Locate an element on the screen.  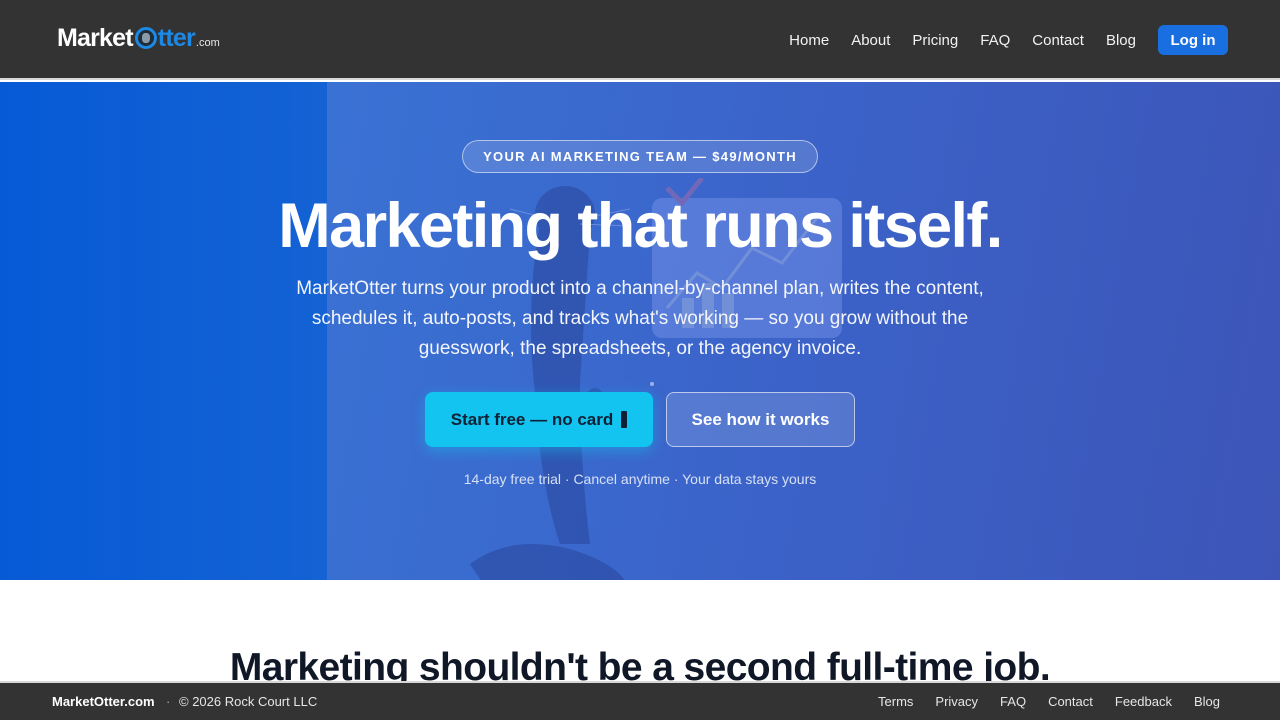
sparkle-icon is located at coordinates (652, 384).